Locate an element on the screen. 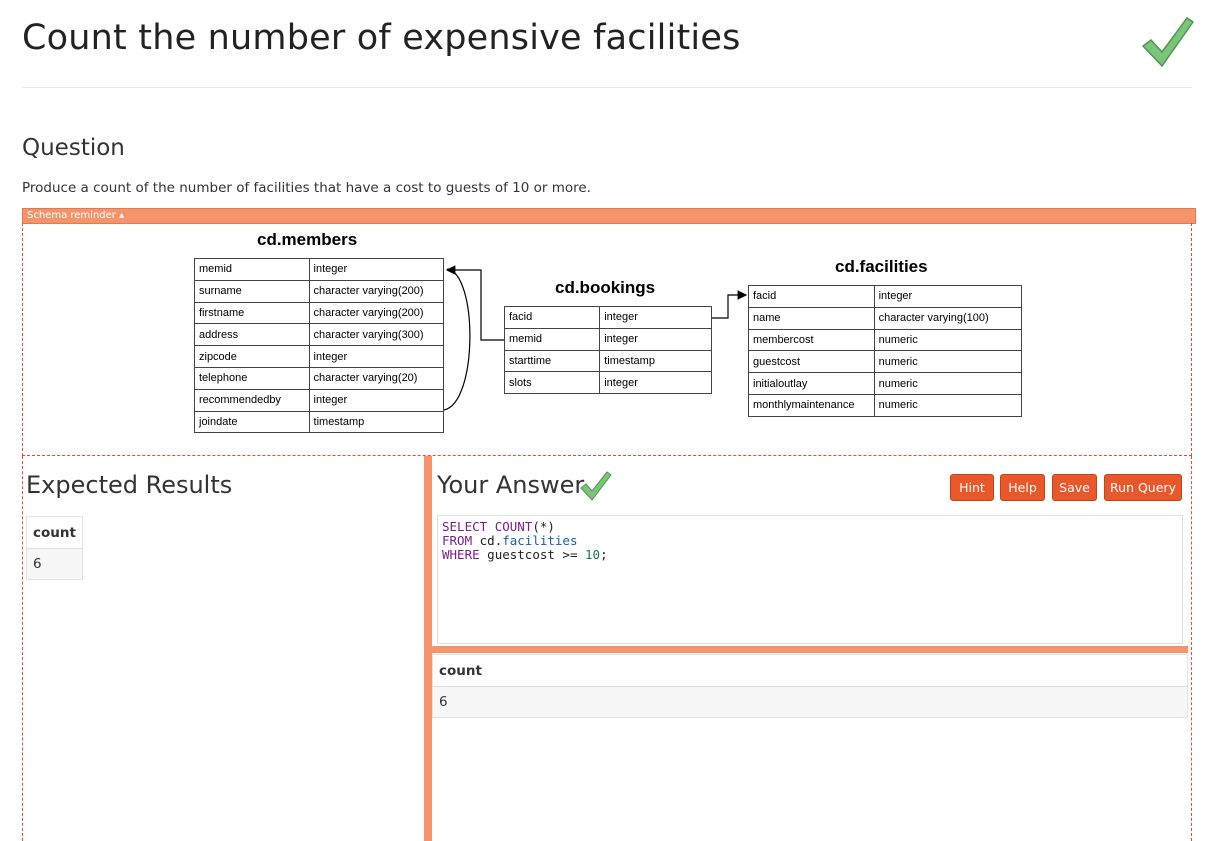 The height and width of the screenshot is (841, 1228). expected-cell: 6 is located at coordinates (54, 564).